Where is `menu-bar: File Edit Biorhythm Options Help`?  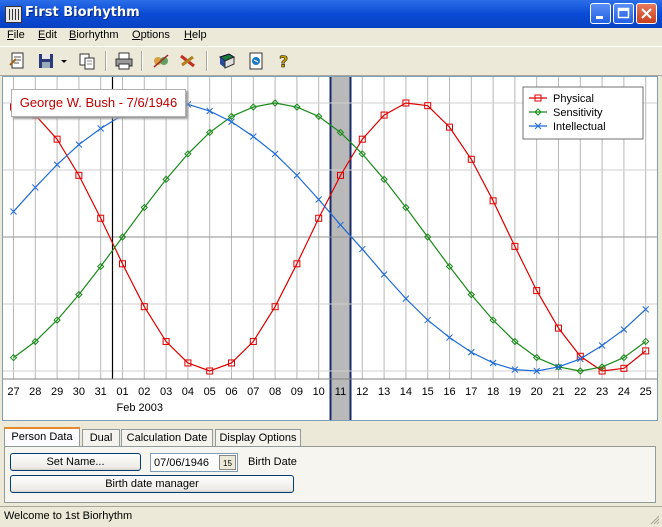 menu-bar: File Edit Biorhythm Options Help is located at coordinates (331, 36).